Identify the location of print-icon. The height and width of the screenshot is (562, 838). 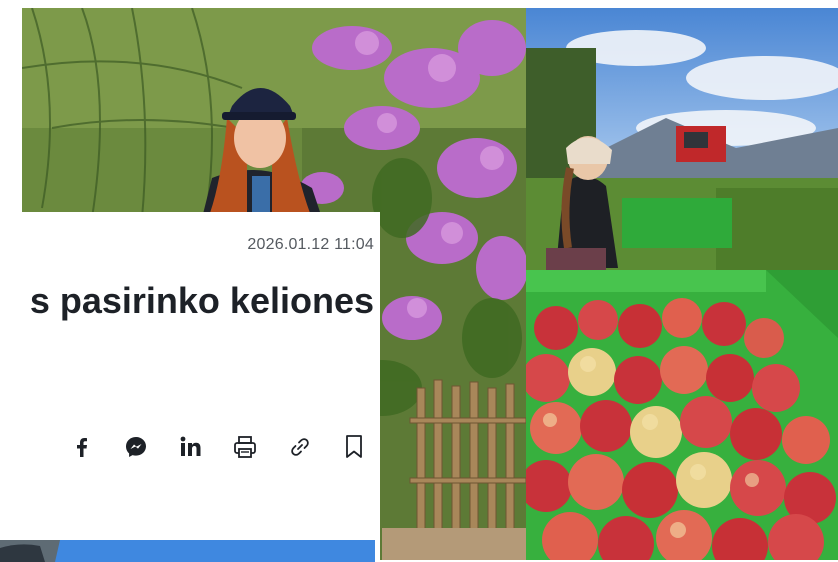
(245, 447).